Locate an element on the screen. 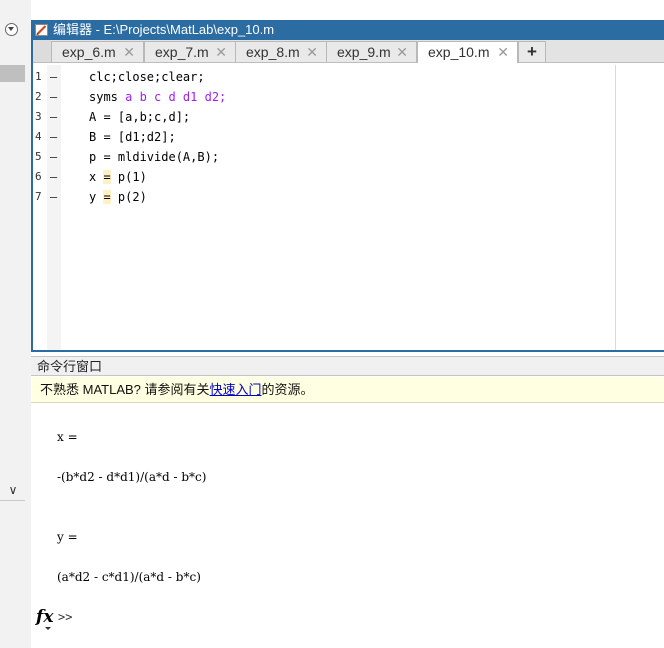  code-text: y = p(2) is located at coordinates (118, 197).